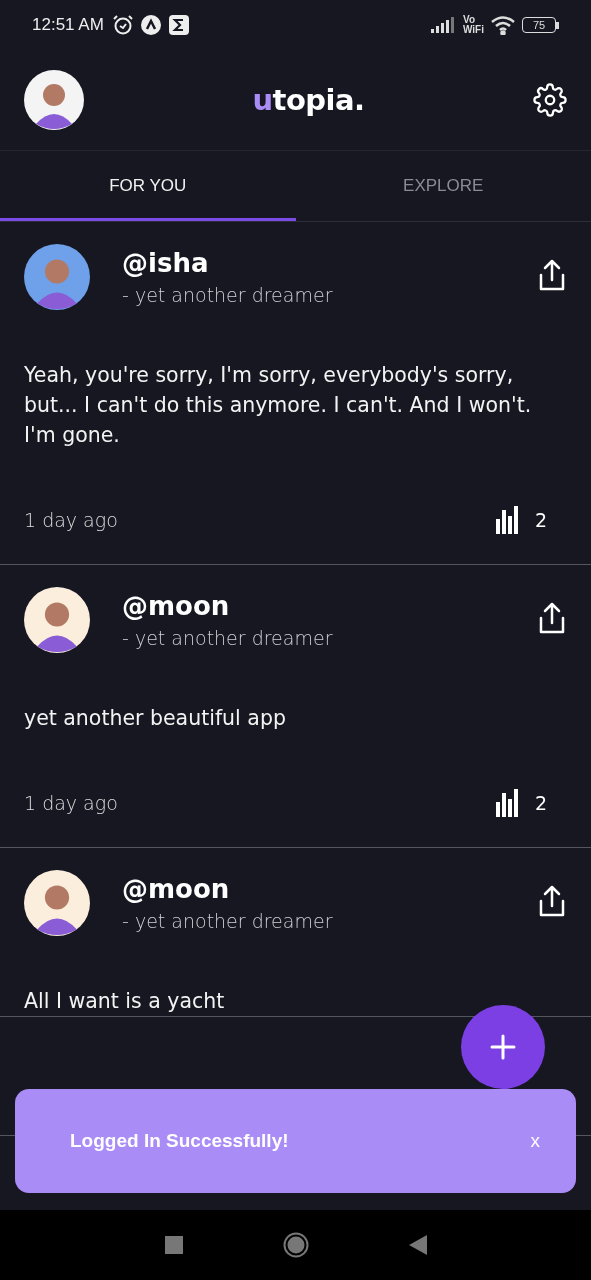  What do you see at coordinates (54, 100) in the screenshot?
I see `profile-avatar` at bounding box center [54, 100].